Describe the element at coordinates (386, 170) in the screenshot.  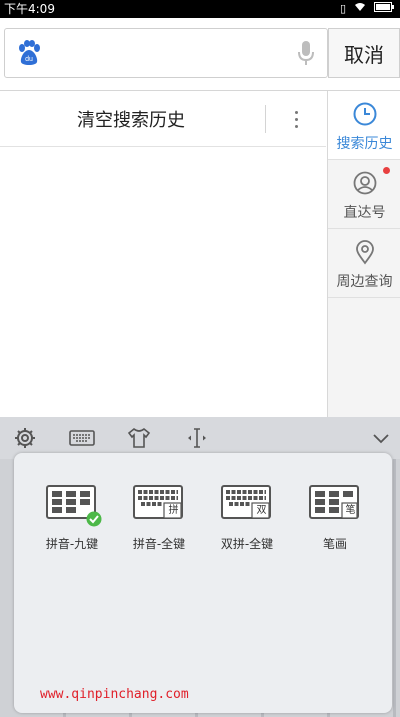
I see `notification-badge` at that location.